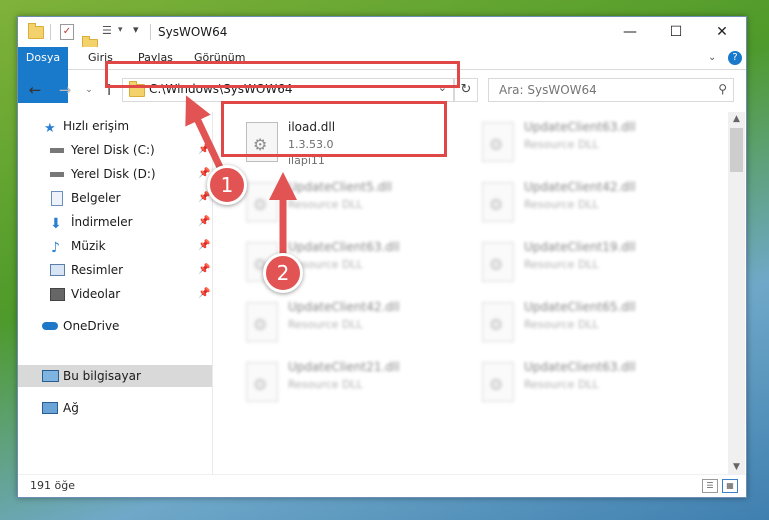  I want to click on file-name: UpdateClient65.dll, so click(580, 307).